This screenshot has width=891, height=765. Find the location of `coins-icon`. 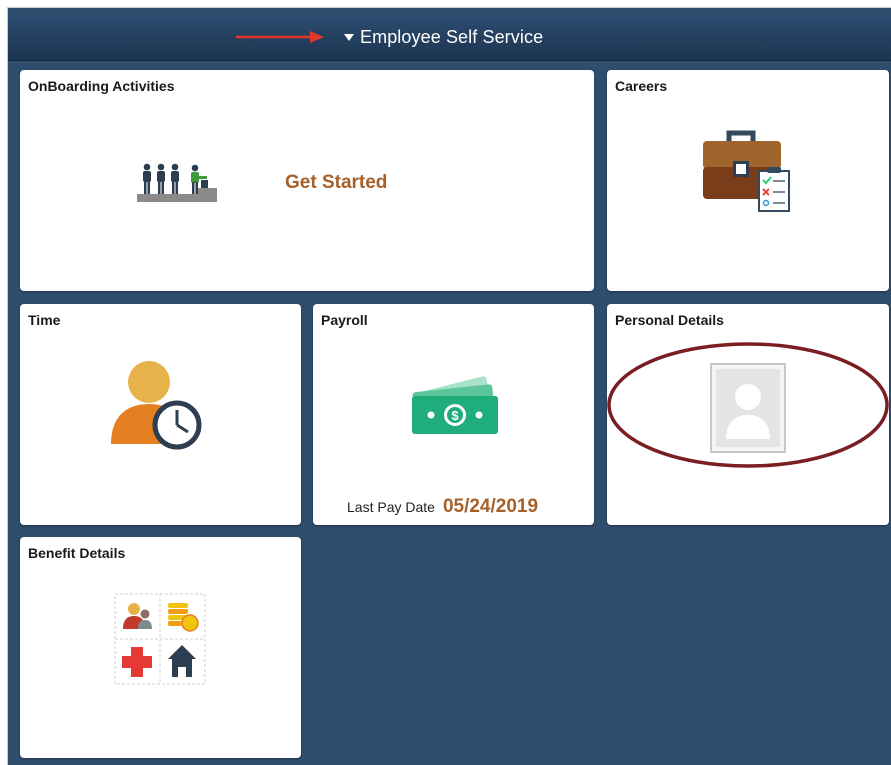

coins-icon is located at coordinates (183, 617).